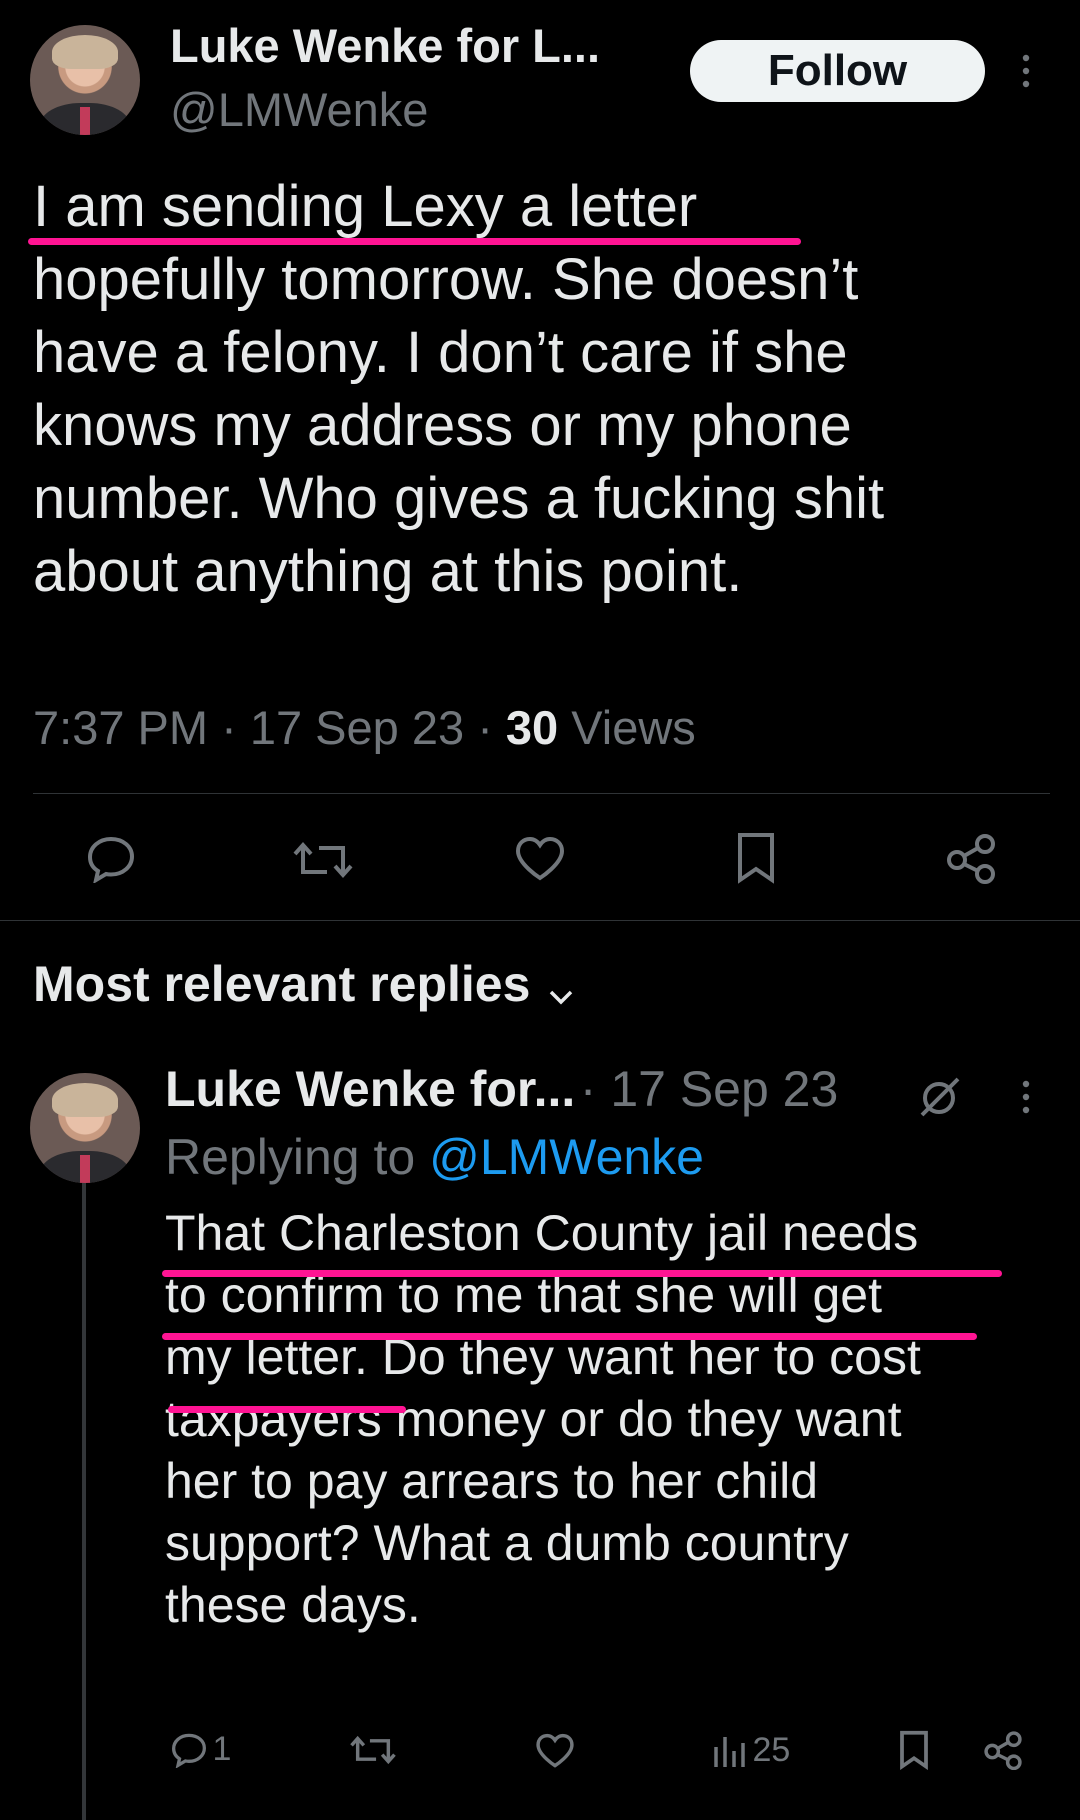 Image resolution: width=1080 pixels, height=1820 pixels. I want to click on reply-header: Luke Wenke for... · 17 Sep 23, so click(502, 1089).